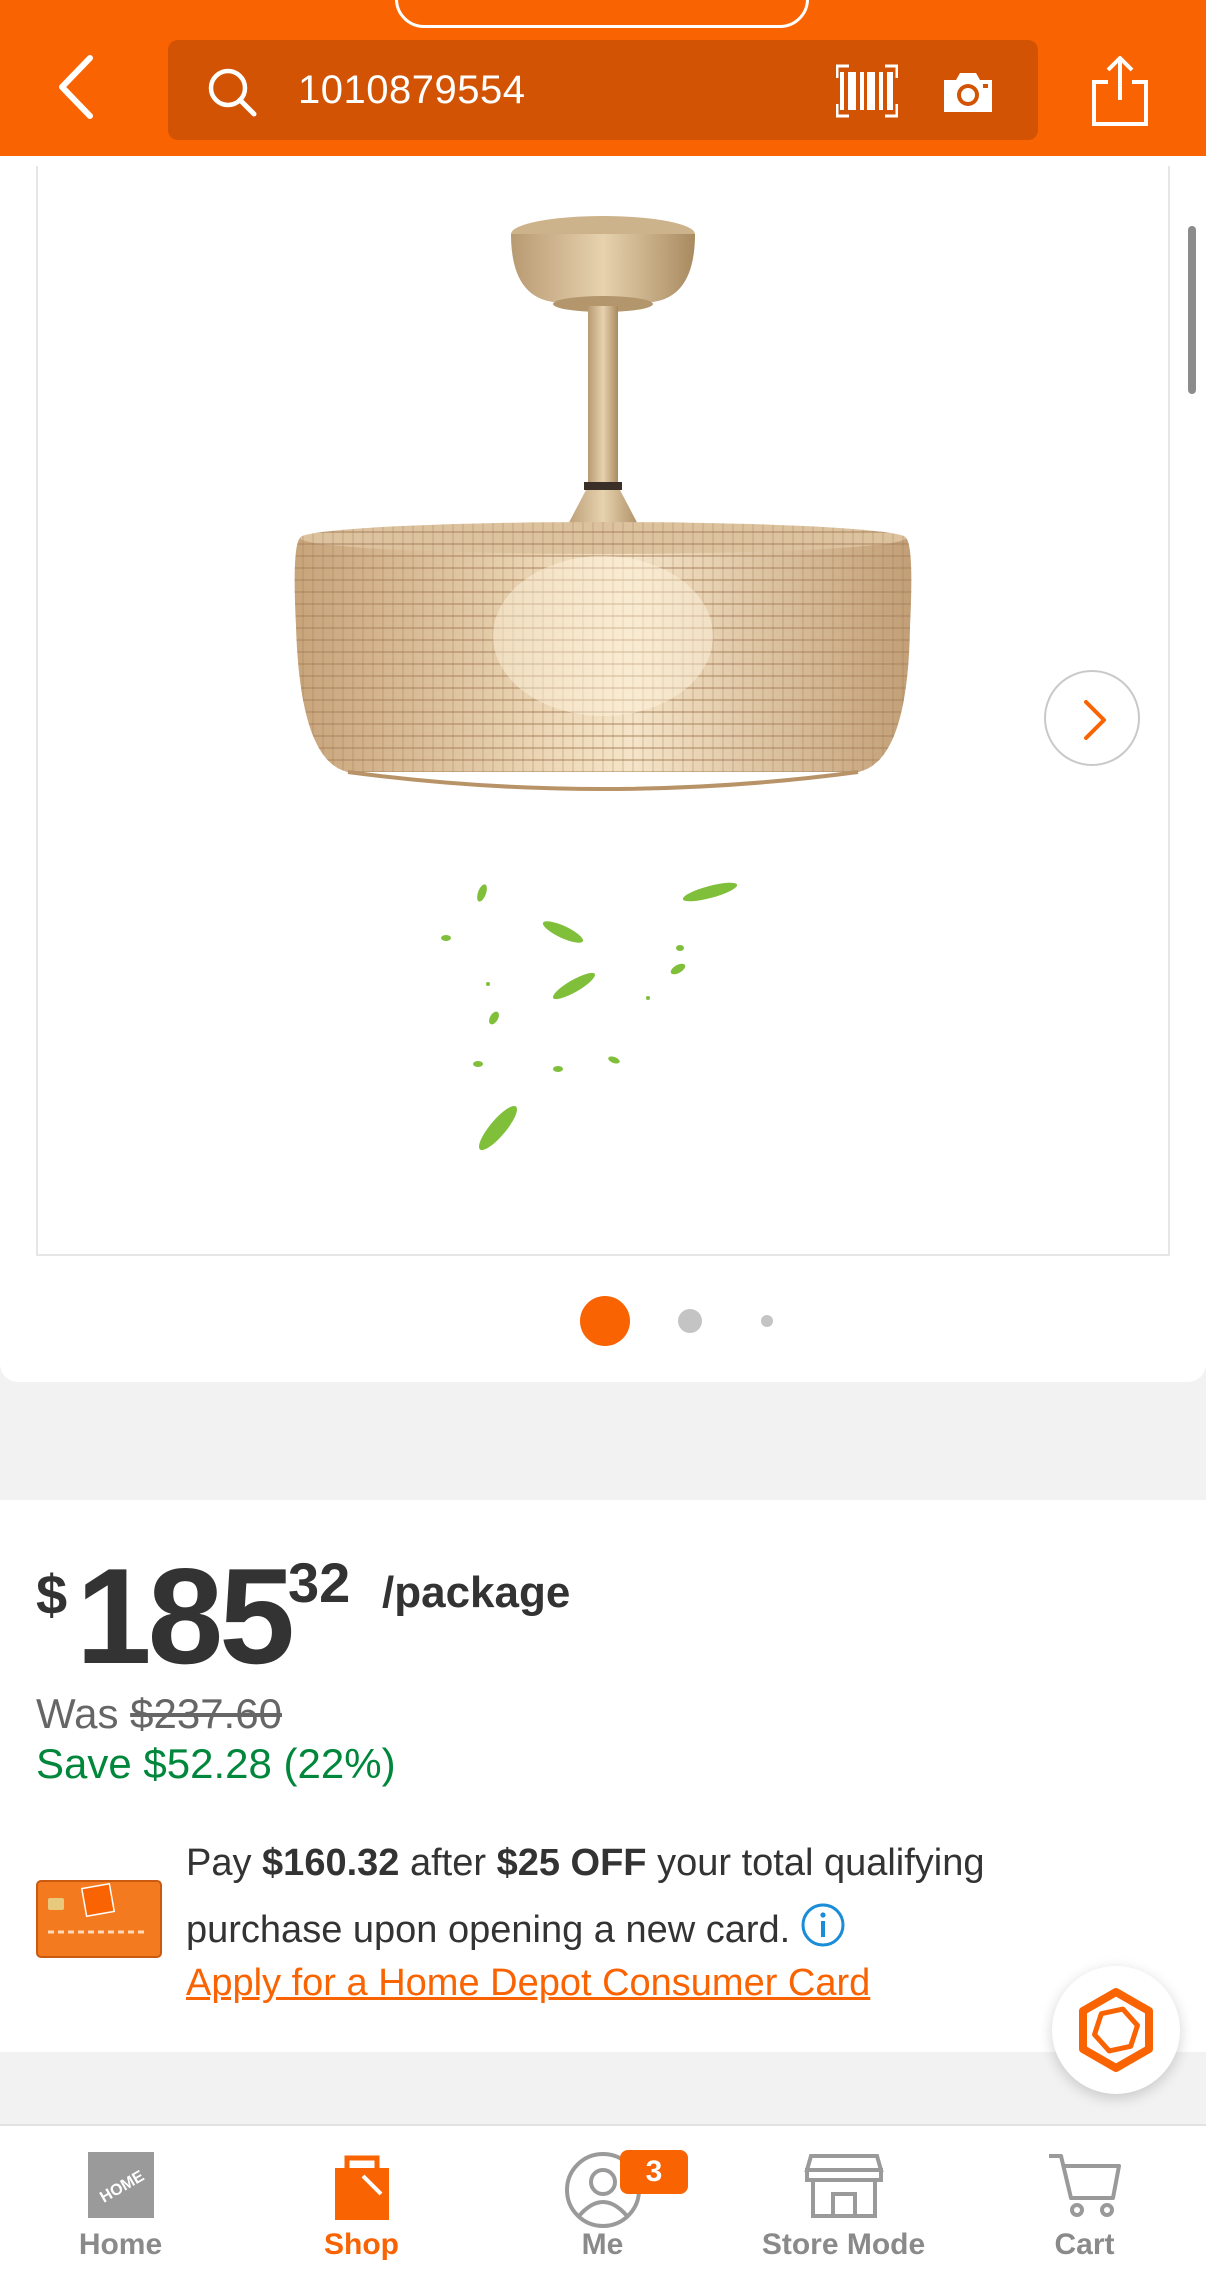  What do you see at coordinates (232, 92) in the screenshot?
I see `search-icon` at bounding box center [232, 92].